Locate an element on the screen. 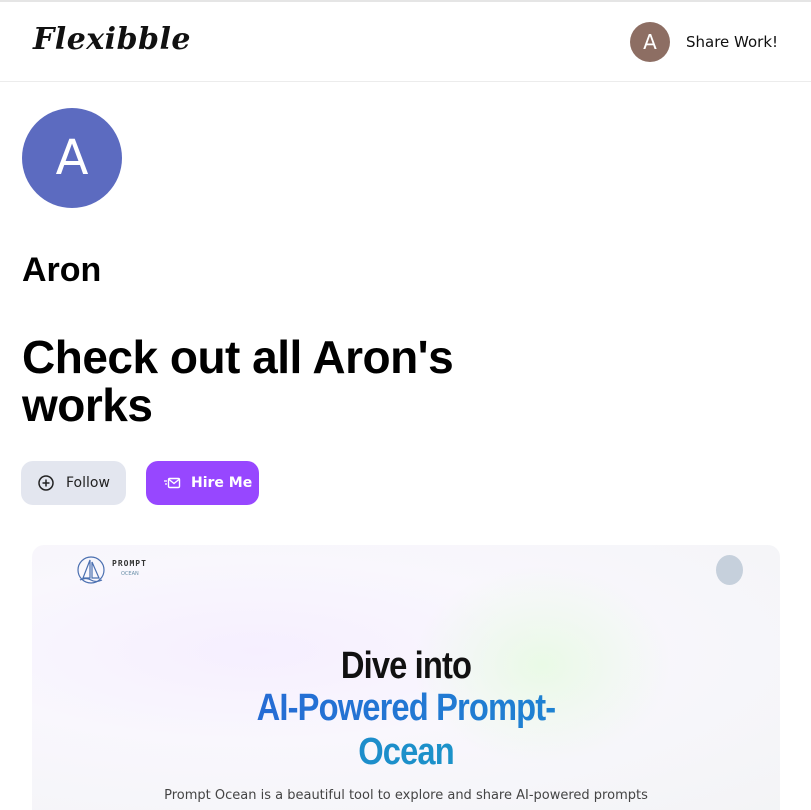  navbar: Flexibble A Share Work! is located at coordinates (405, 42).